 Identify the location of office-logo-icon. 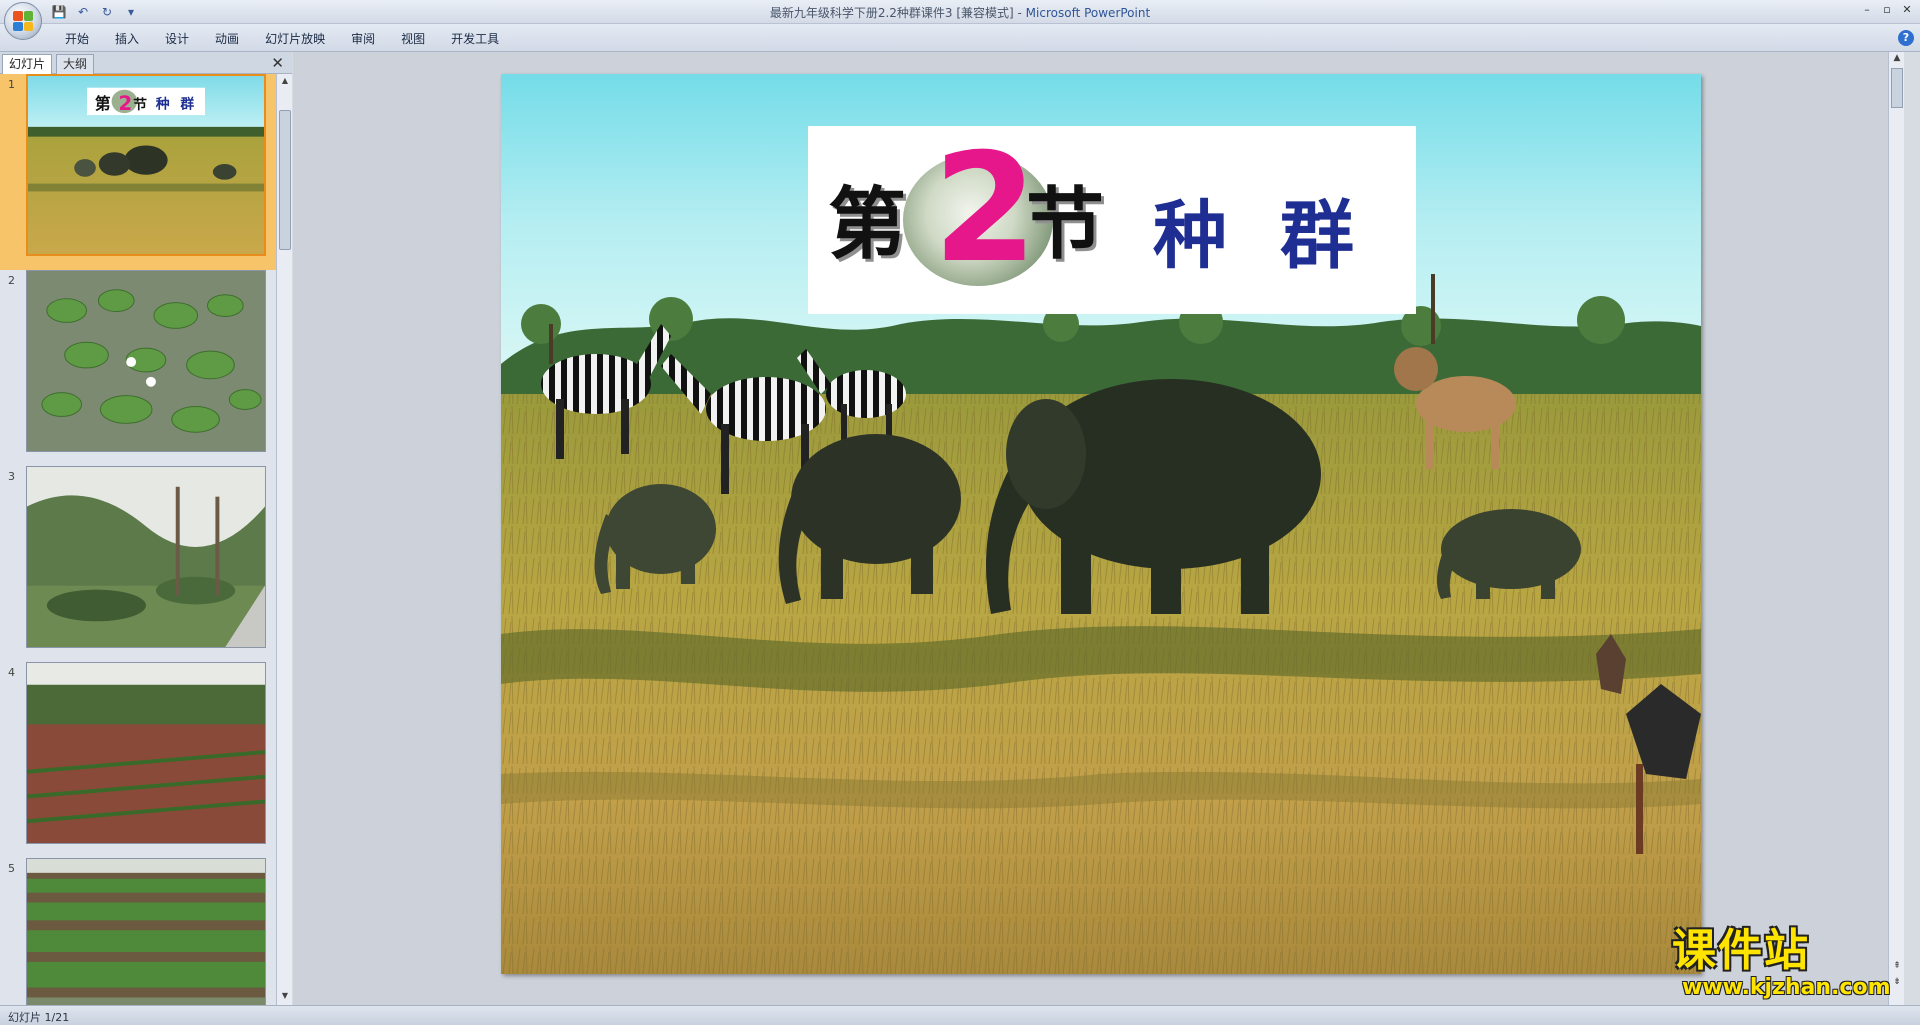
(23, 21).